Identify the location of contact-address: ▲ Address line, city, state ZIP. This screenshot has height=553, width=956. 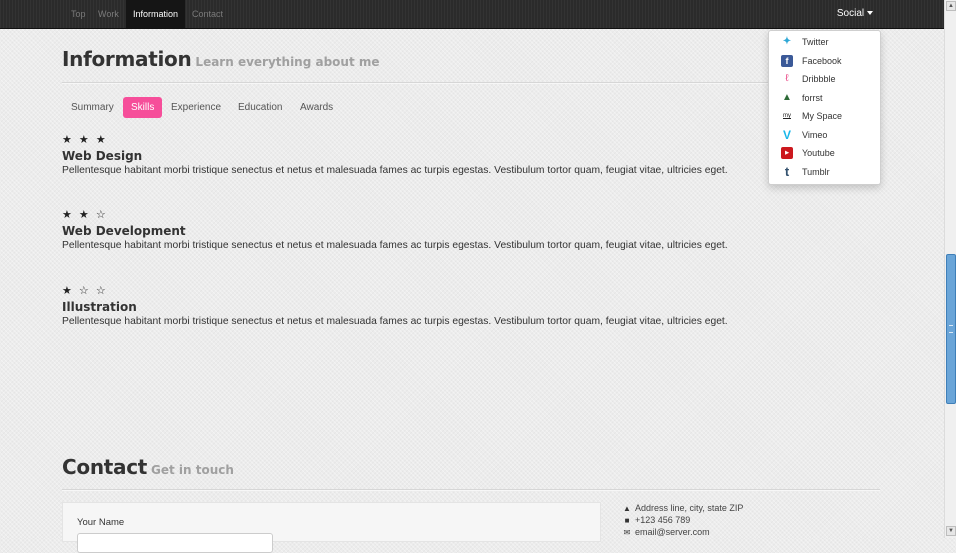
(682, 508).